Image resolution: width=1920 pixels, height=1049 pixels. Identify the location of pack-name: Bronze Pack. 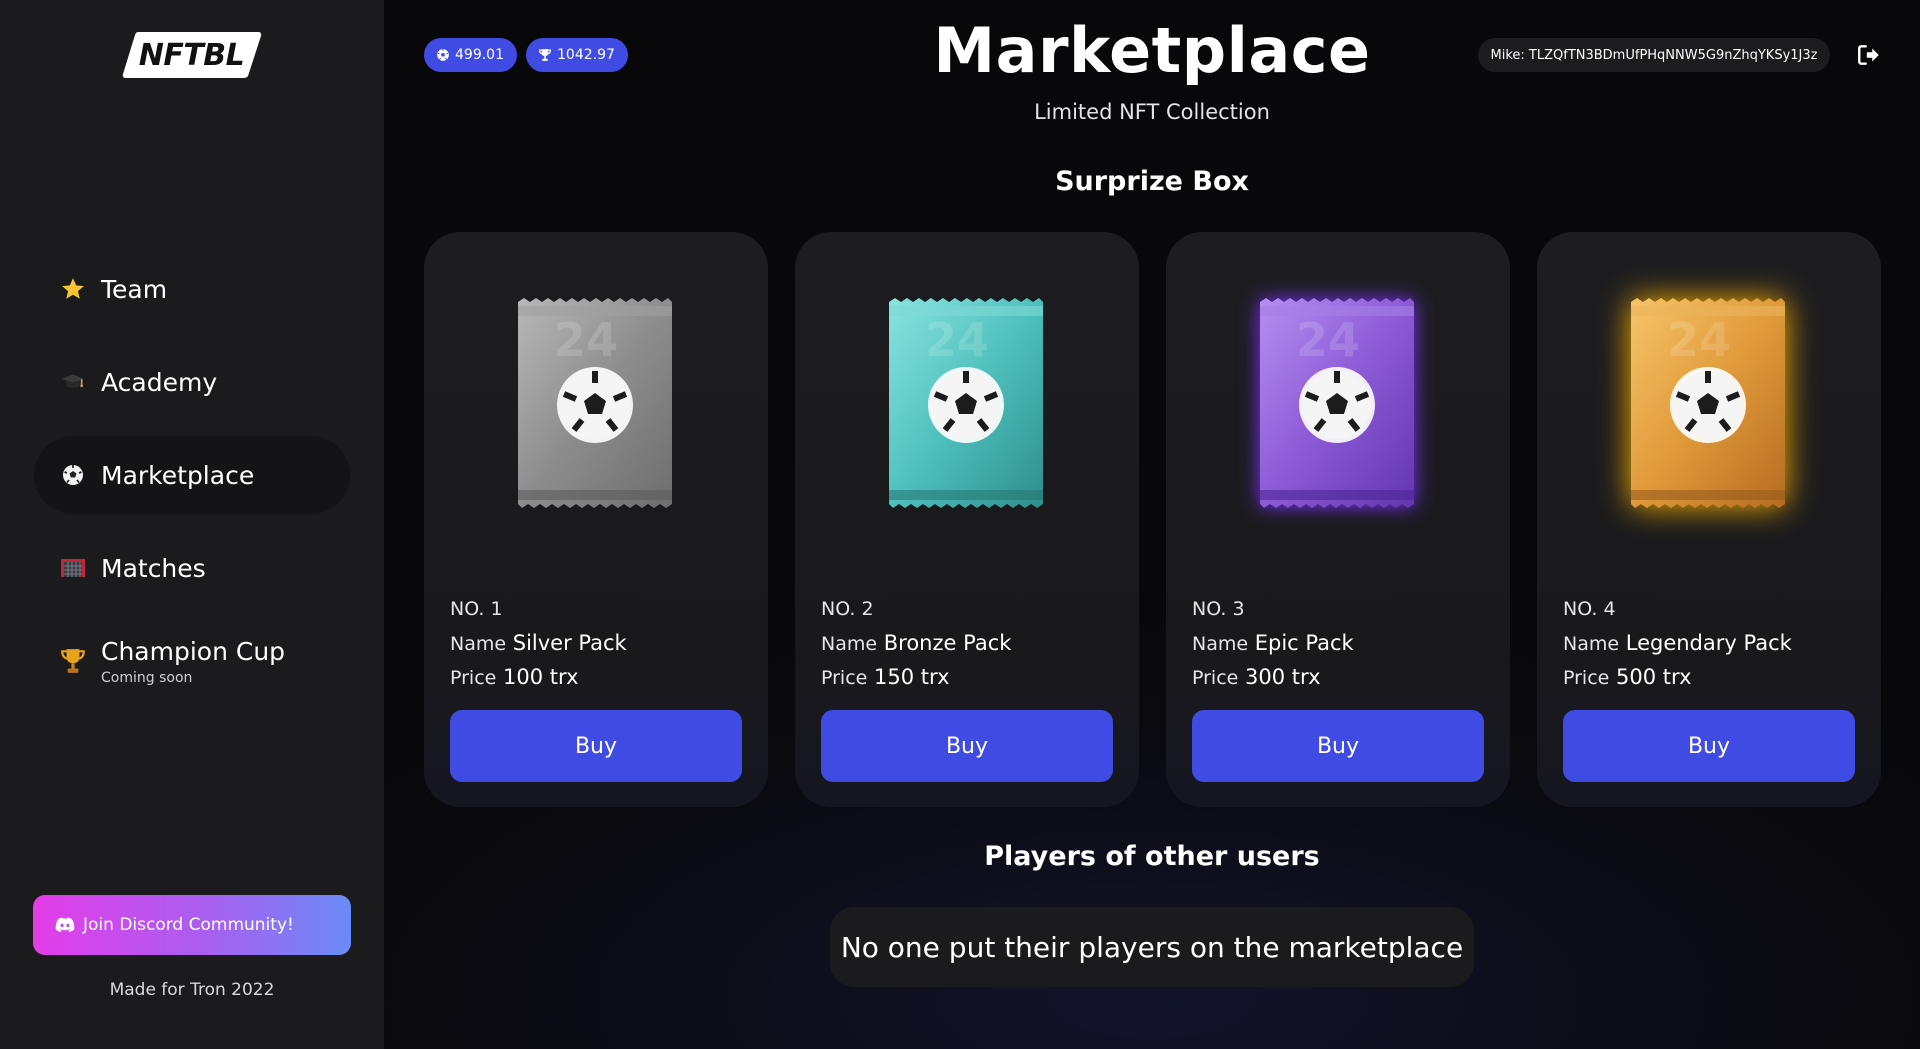
(947, 643).